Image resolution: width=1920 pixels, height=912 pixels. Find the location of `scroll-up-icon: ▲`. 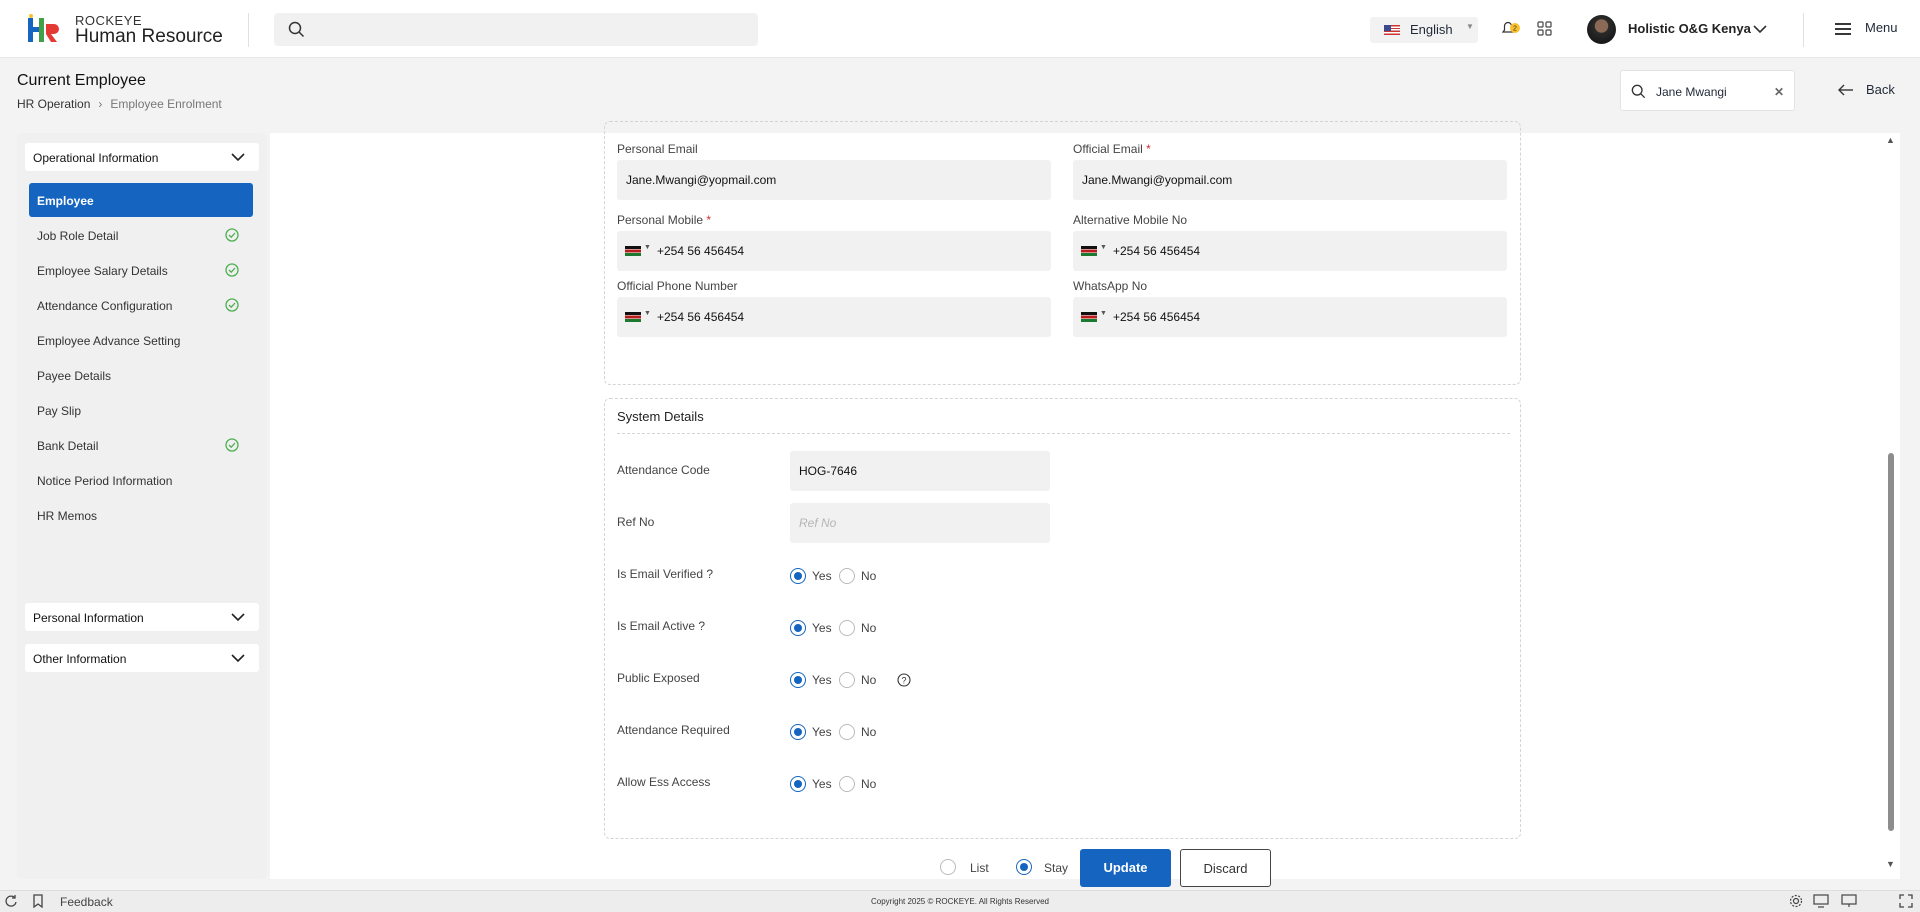

scroll-up-icon: ▲ is located at coordinates (1890, 140).